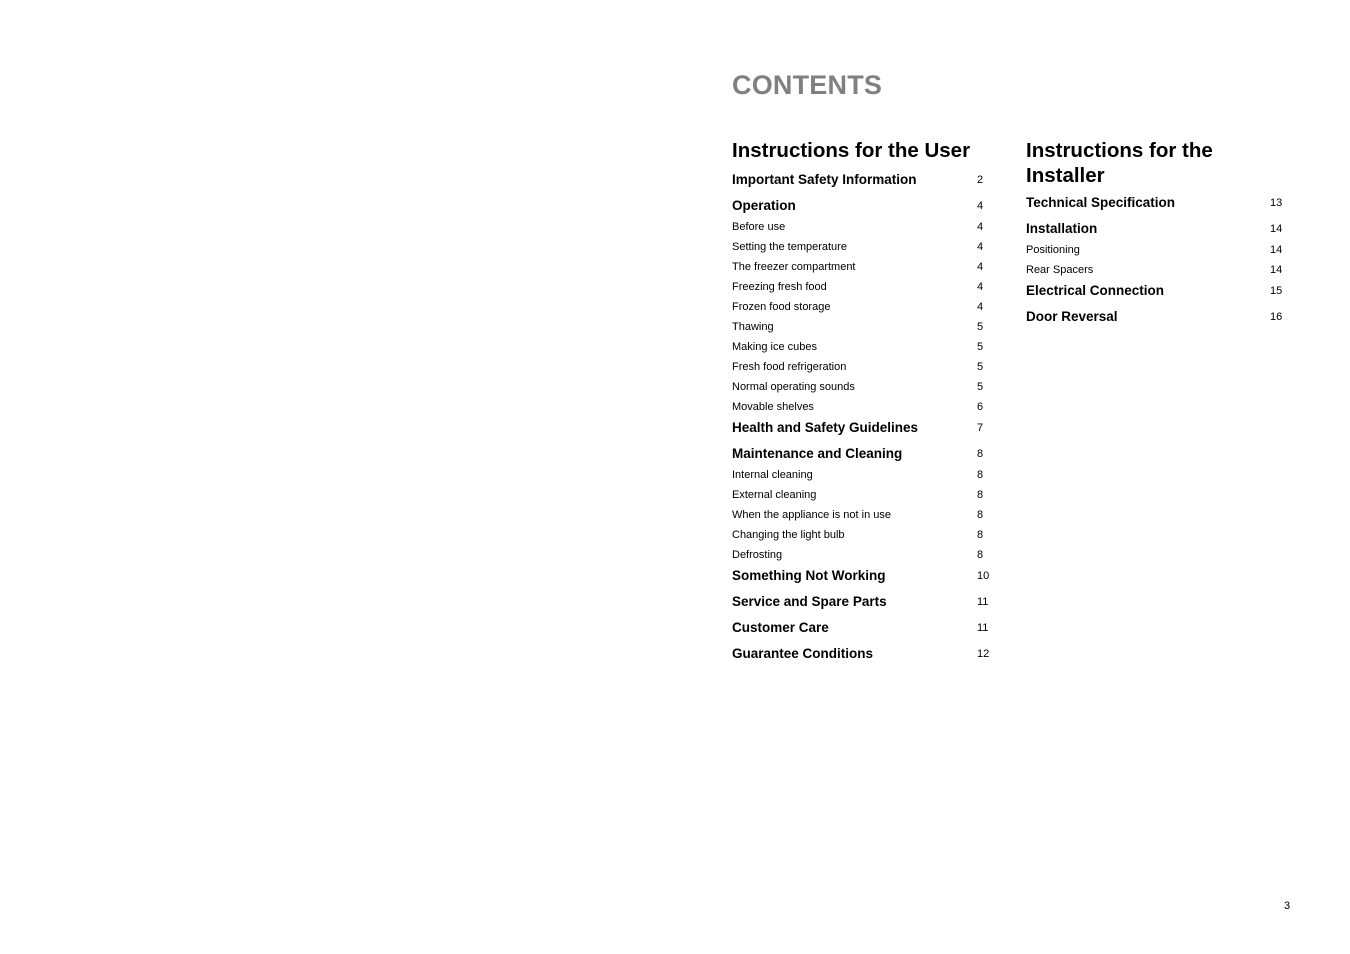 Image resolution: width=1350 pixels, height=954 pixels. What do you see at coordinates (863, 369) in the screenshot?
I see `toc-subsection-entry: Fresh food refrigeration 5` at bounding box center [863, 369].